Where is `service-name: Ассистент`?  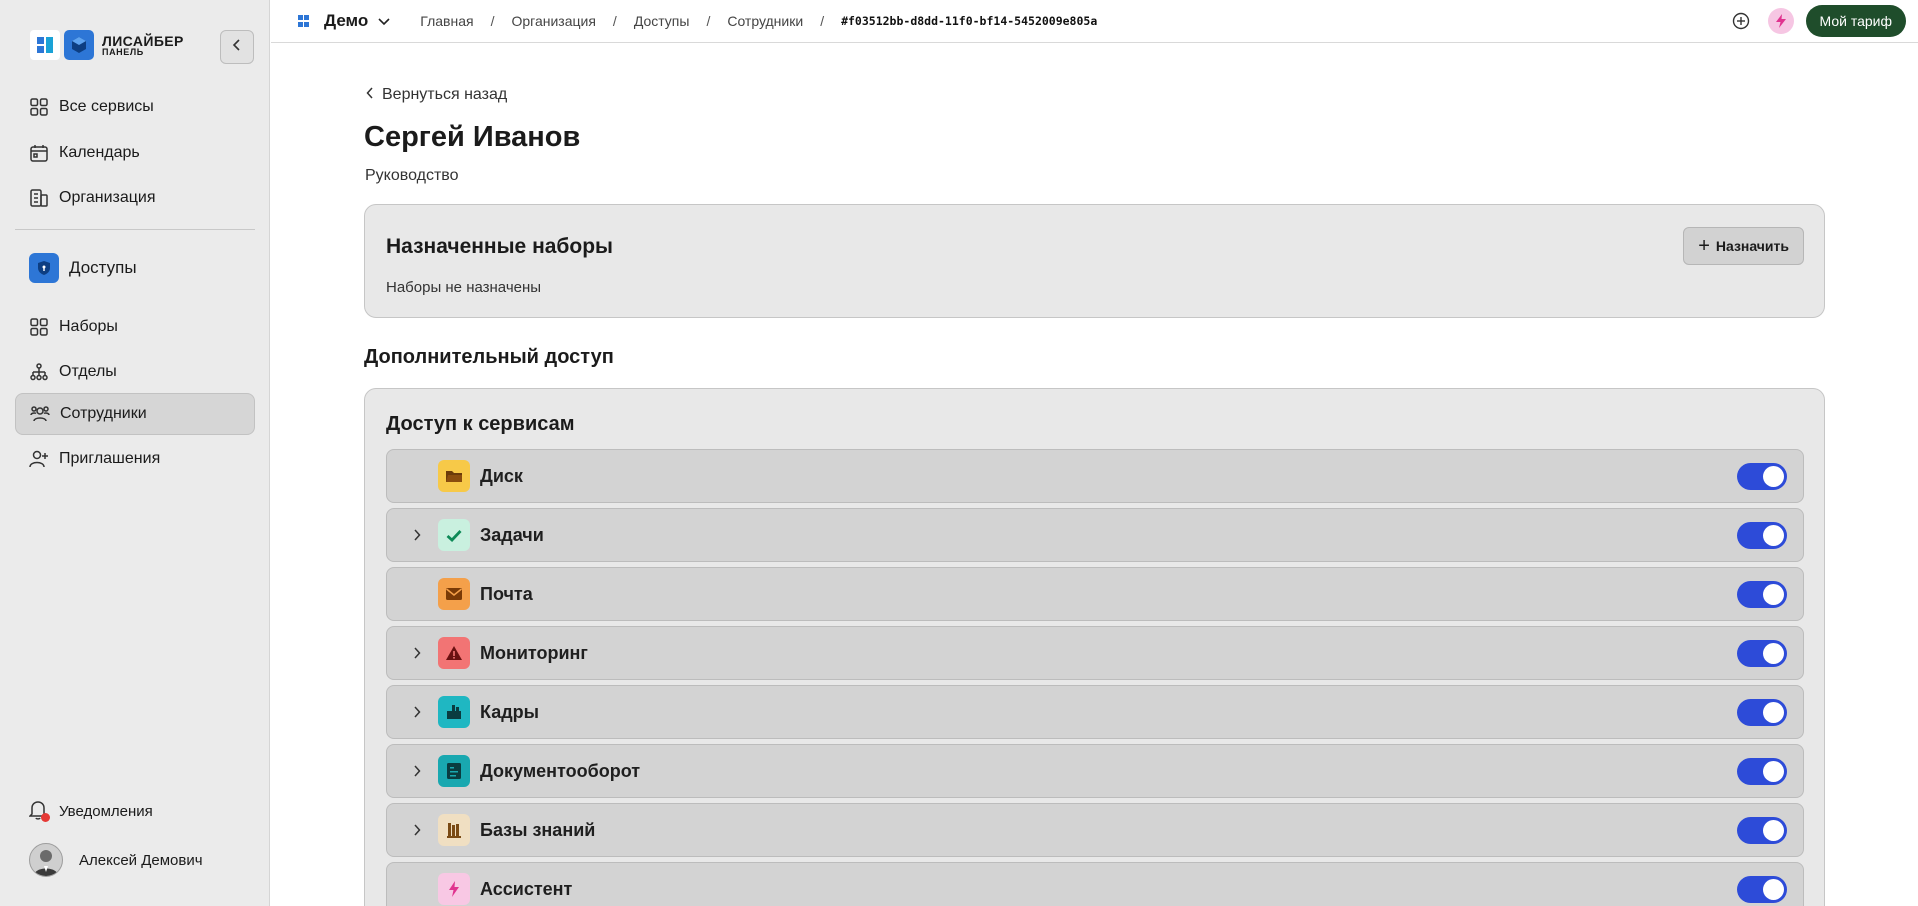
service-name: Ассистент is located at coordinates (526, 888).